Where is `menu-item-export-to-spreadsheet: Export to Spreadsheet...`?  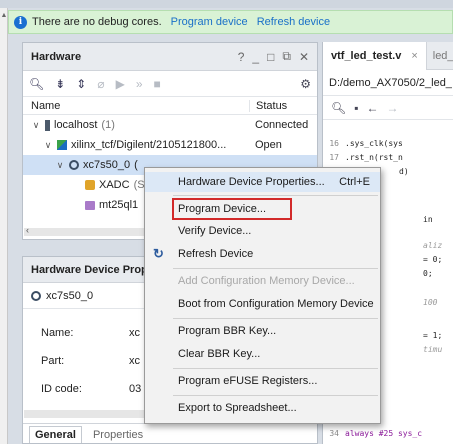
menu-item-export-to-spreadsheet: Export to Spreadsheet... is located at coordinates (262, 408).